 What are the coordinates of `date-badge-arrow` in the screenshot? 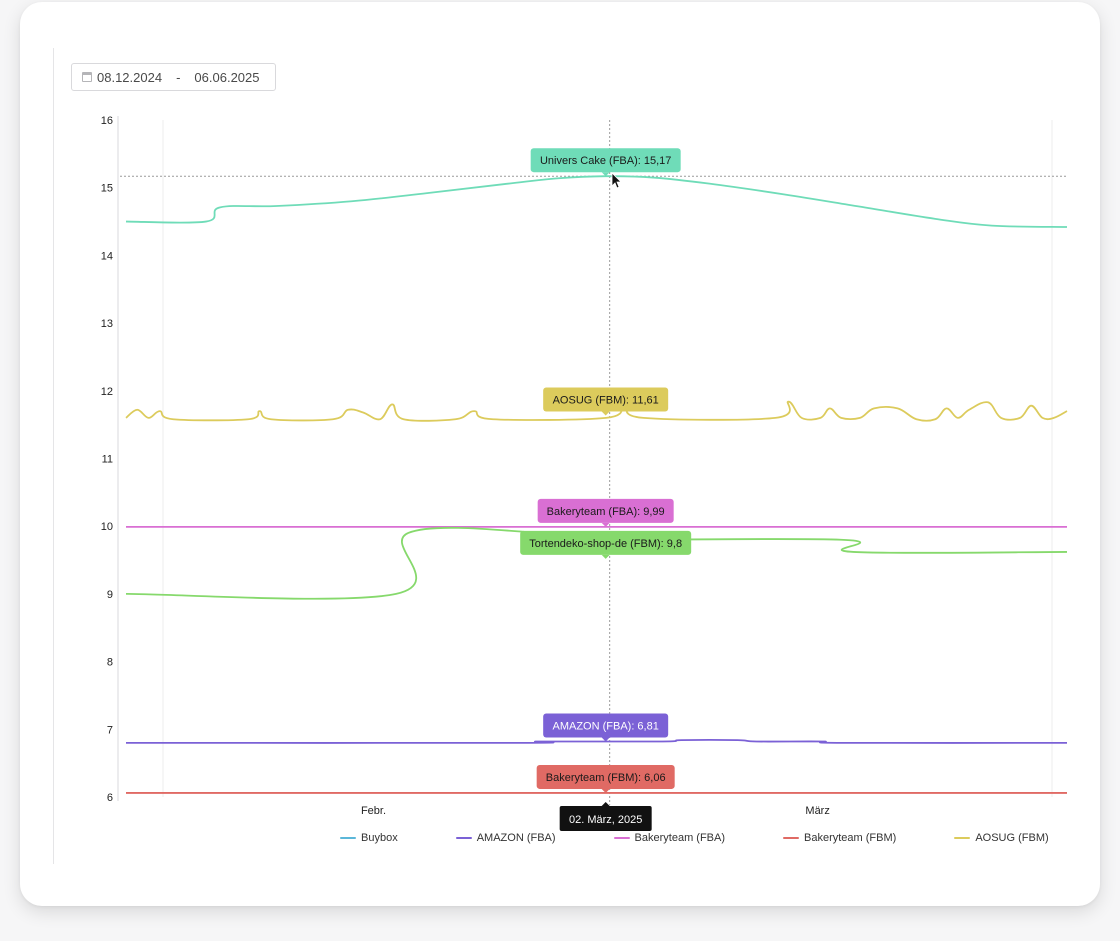 It's located at (605, 804).